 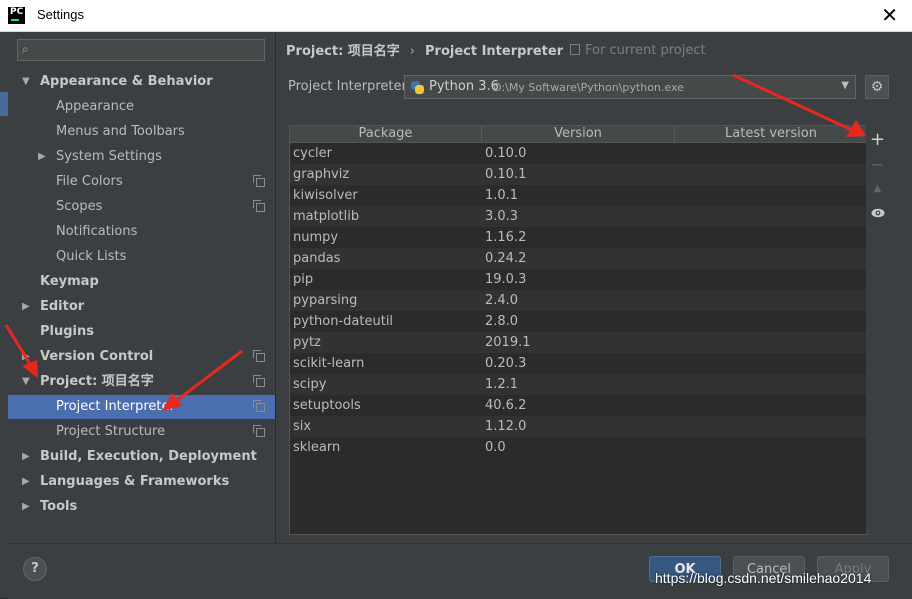 What do you see at coordinates (578, 237) in the screenshot?
I see `table-row: numpy 1.16.2` at bounding box center [578, 237].